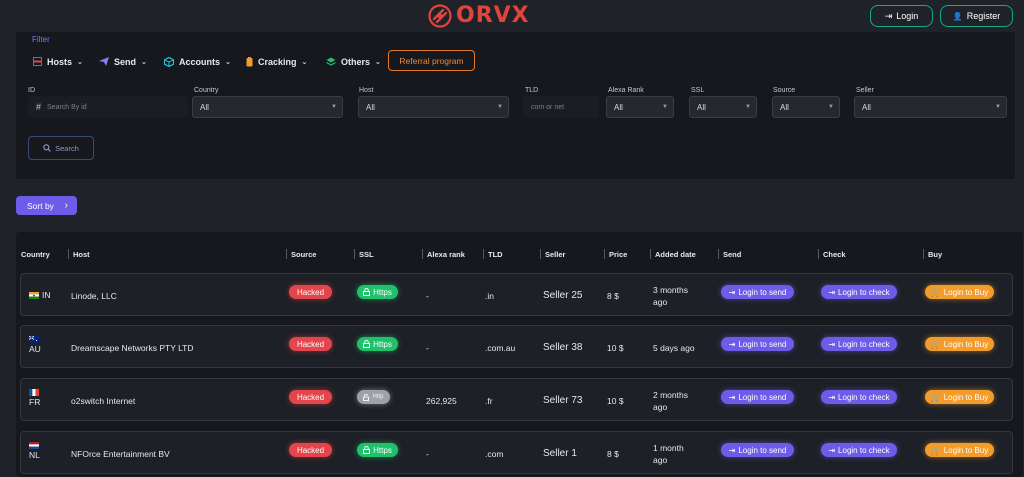 The width and height of the screenshot is (1024, 477). Describe the element at coordinates (373, 397) in the screenshot. I see `ssl-badge: Http` at that location.